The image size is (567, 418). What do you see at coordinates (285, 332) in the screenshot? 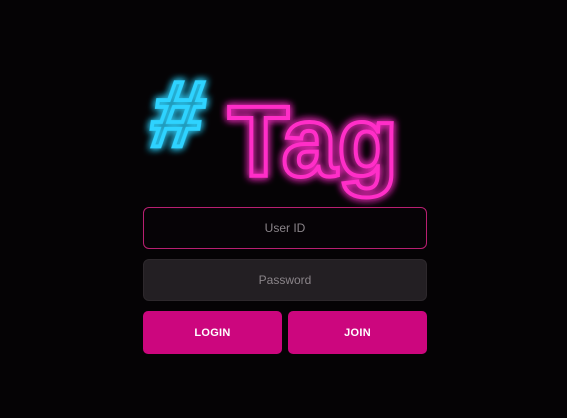
I see `form-buttons: LOGIN JOIN` at bounding box center [285, 332].